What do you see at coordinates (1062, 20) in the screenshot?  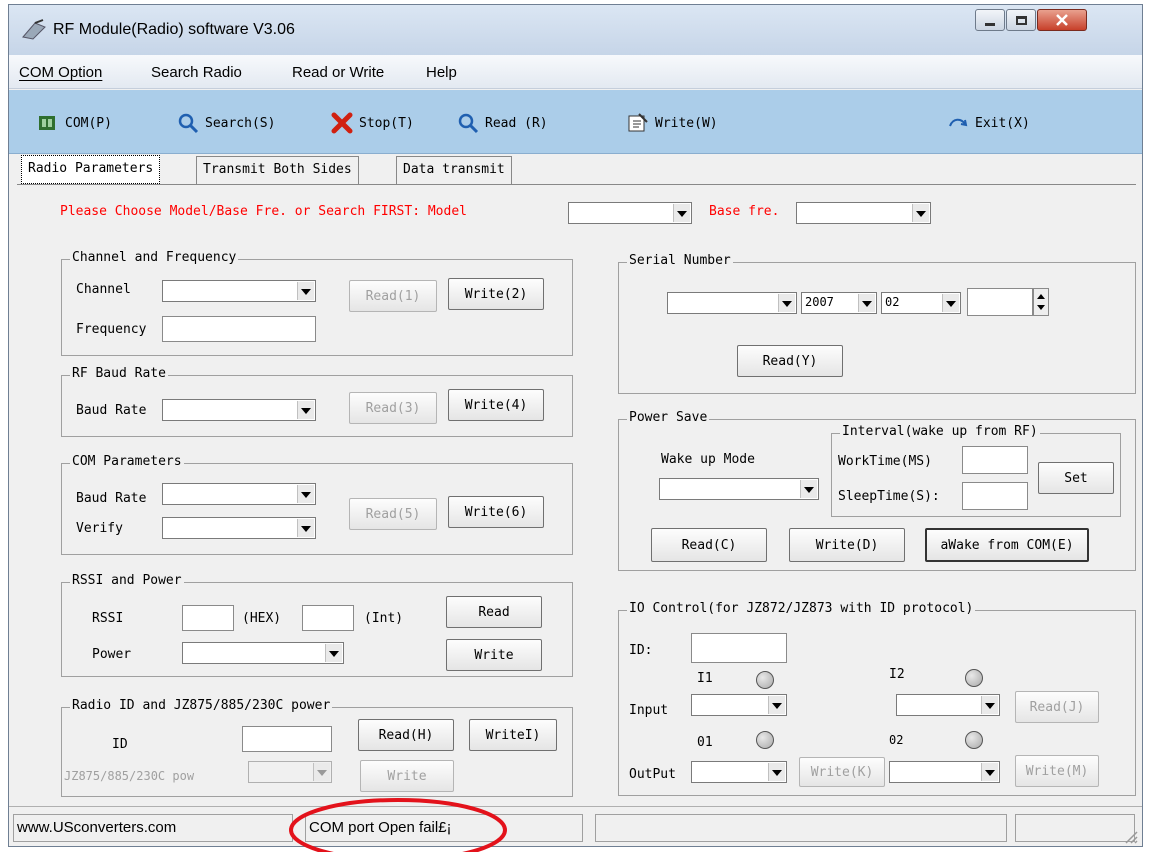 I see `close-button` at bounding box center [1062, 20].